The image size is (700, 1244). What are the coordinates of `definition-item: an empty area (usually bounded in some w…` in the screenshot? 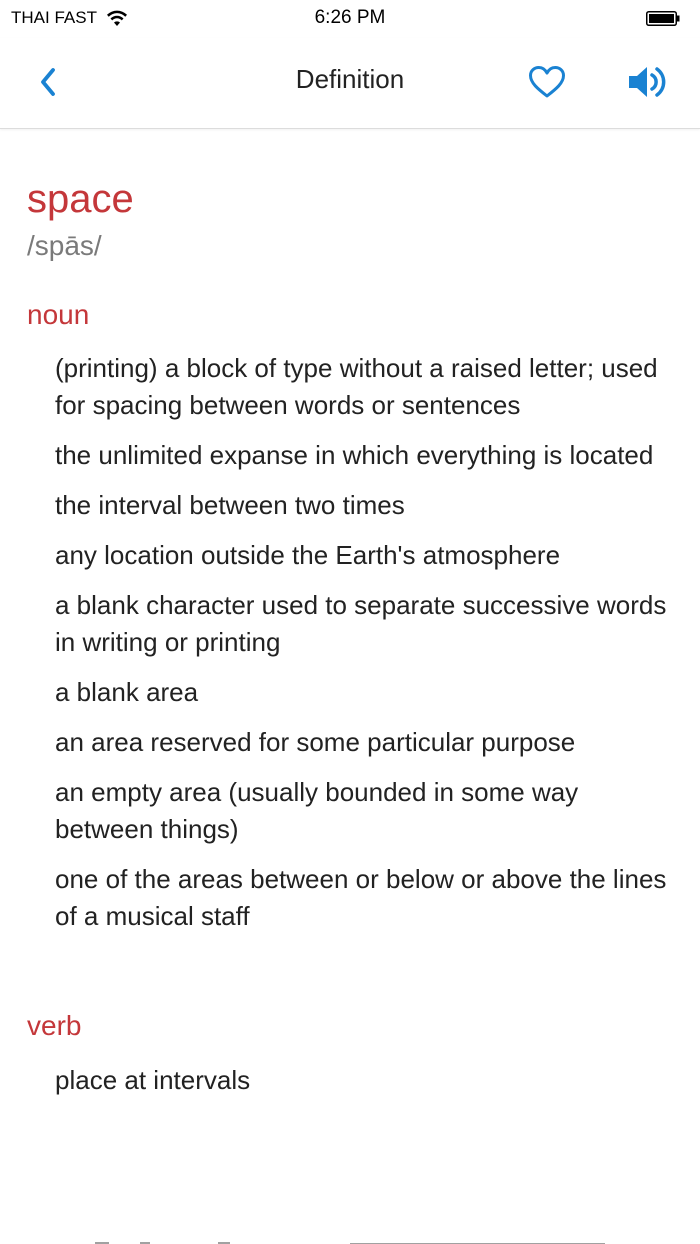 It's located at (317, 810).